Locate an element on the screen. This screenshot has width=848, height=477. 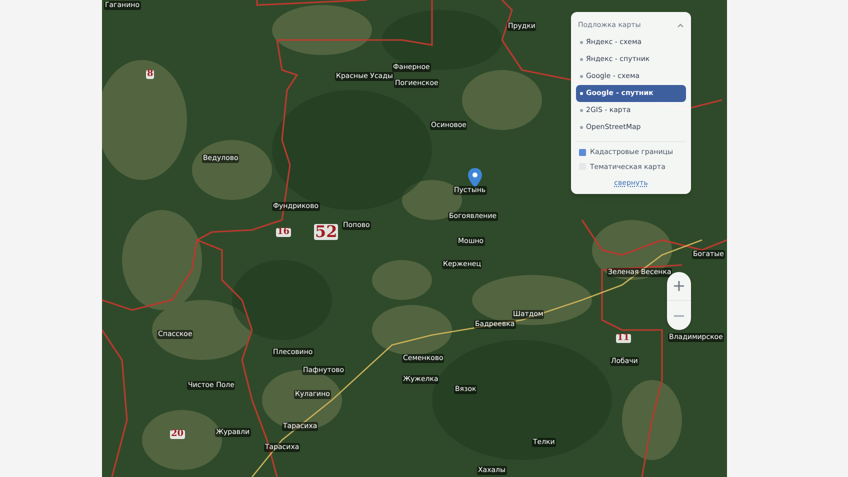
region-number: 16 is located at coordinates (283, 232).